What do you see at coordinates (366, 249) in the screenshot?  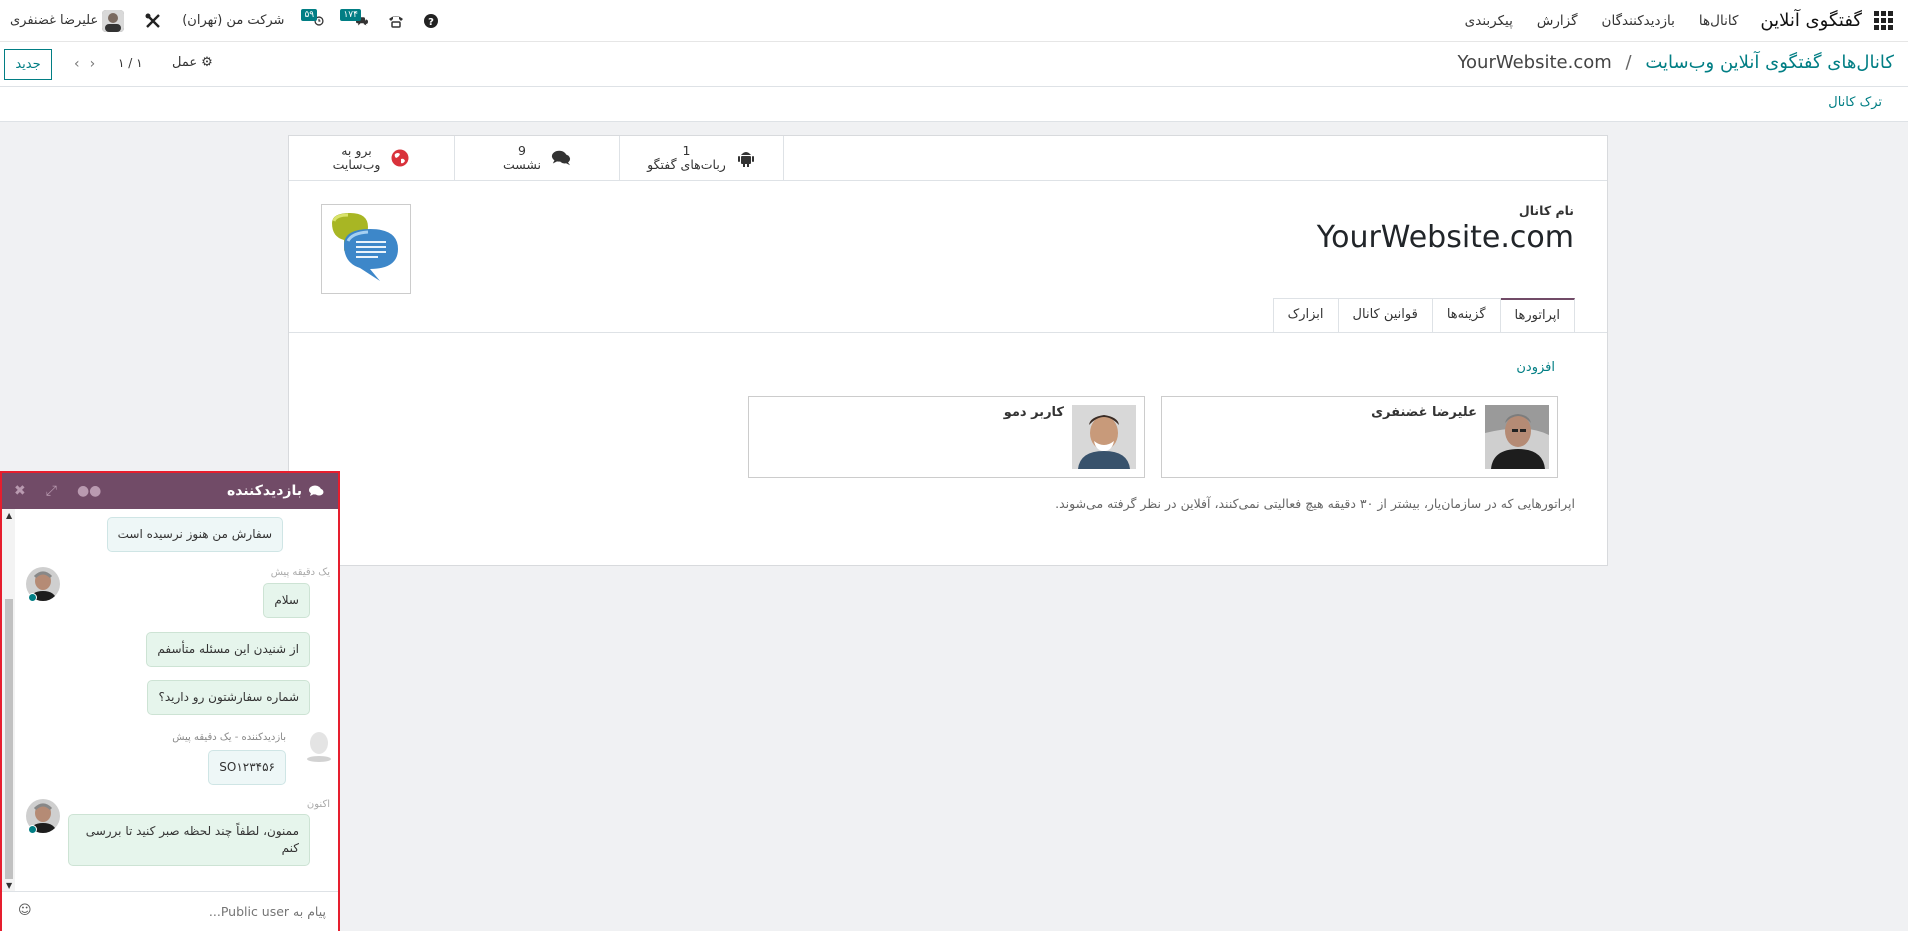 I see `channel-image` at bounding box center [366, 249].